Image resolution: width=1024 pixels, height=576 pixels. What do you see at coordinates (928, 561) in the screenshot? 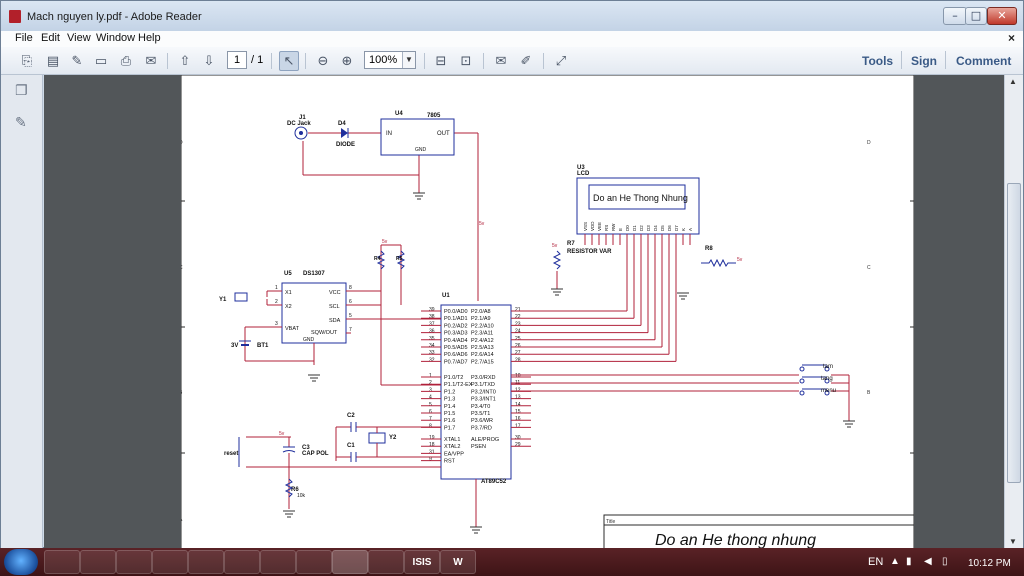
I see `volume-icon: ◀` at bounding box center [928, 561].